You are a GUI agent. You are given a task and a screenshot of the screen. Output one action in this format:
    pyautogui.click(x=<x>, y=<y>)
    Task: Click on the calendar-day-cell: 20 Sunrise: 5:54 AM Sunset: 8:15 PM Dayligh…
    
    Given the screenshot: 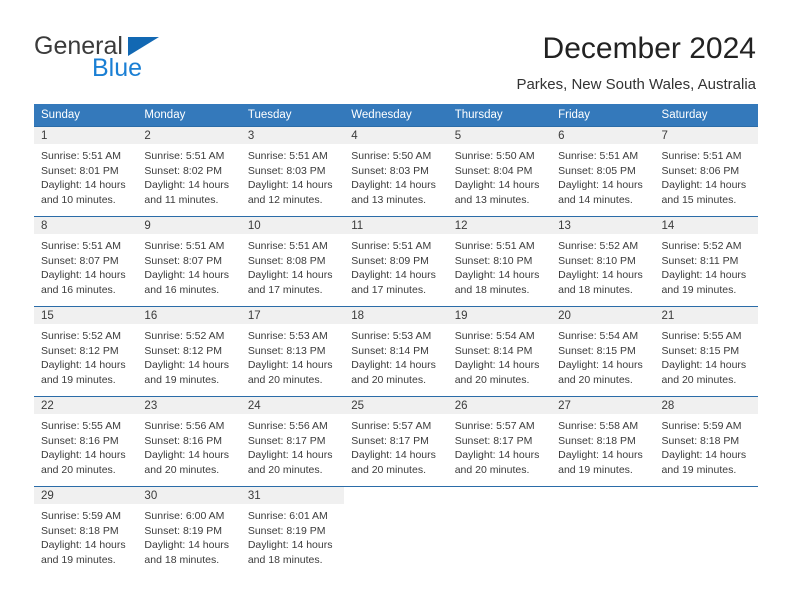 What is the action you would take?
    pyautogui.click(x=603, y=351)
    